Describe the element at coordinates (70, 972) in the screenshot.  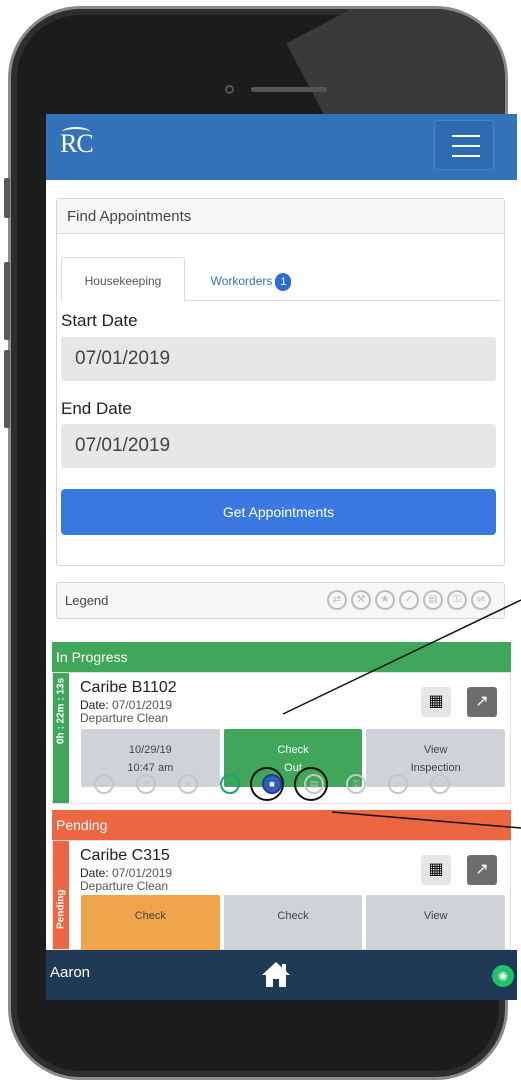
I see `user-name: Aaron` at that location.